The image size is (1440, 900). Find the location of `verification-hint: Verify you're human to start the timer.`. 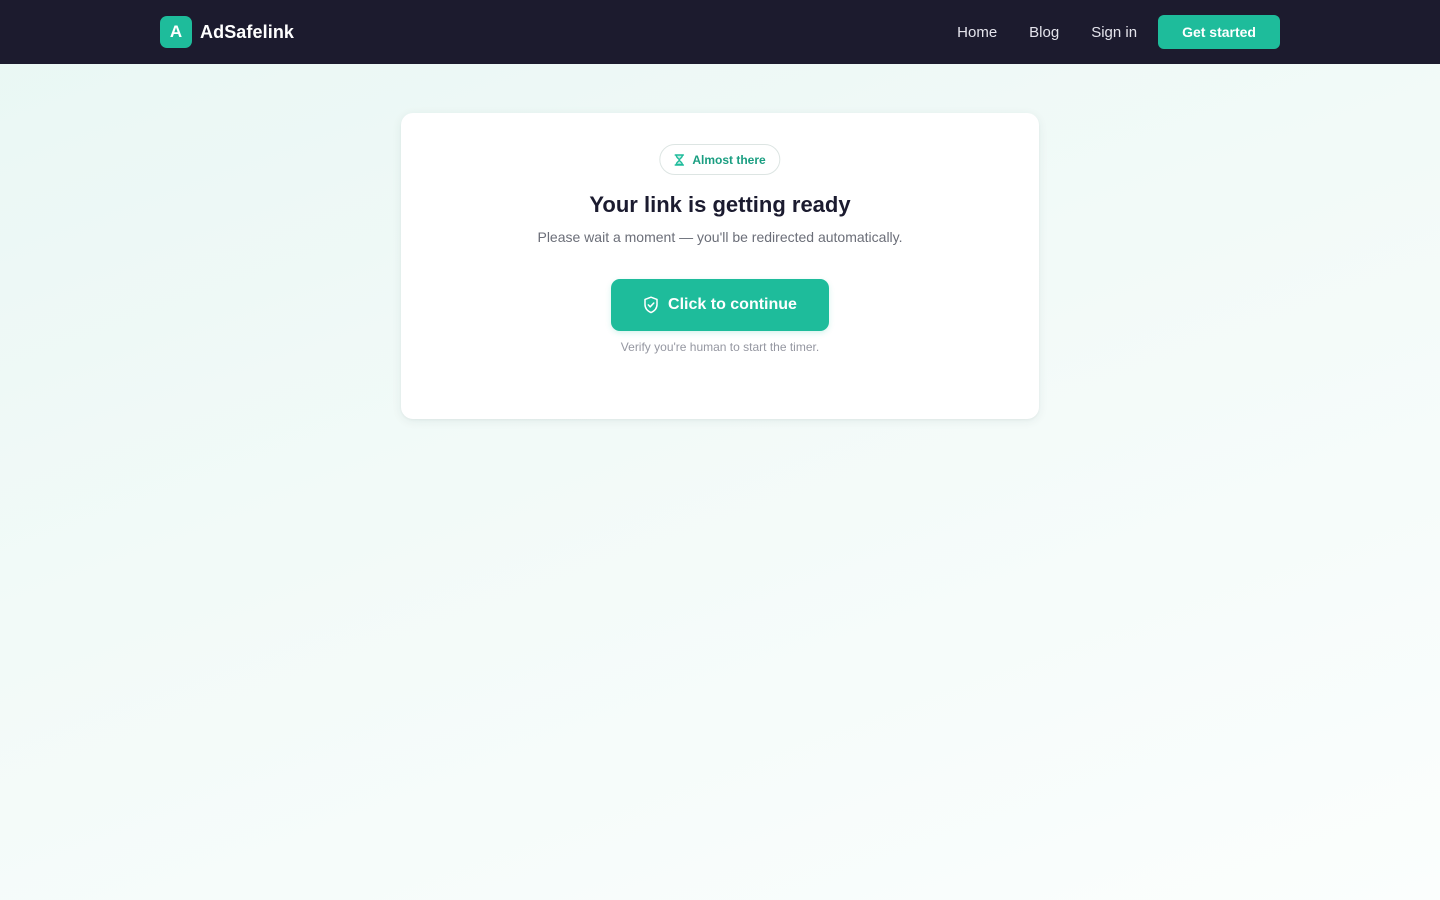

verification-hint: Verify you're human to start the timer. is located at coordinates (720, 347).